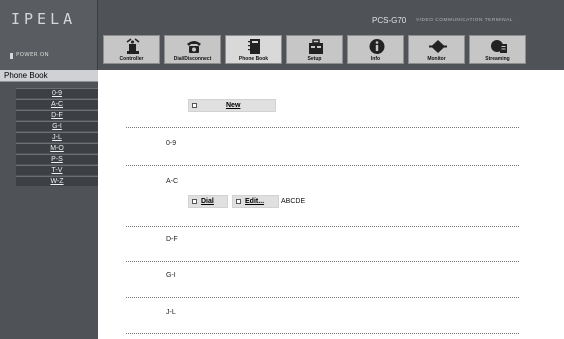 This screenshot has height=339, width=564. I want to click on section-d-f: D-F, so click(172, 239).